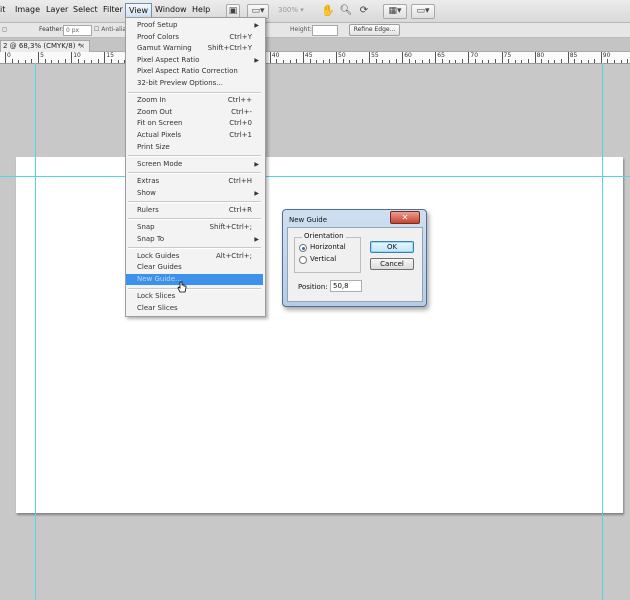 The height and width of the screenshot is (600, 630). Describe the element at coordinates (151, 238) in the screenshot. I see `menu-item-label: Snap To` at that location.